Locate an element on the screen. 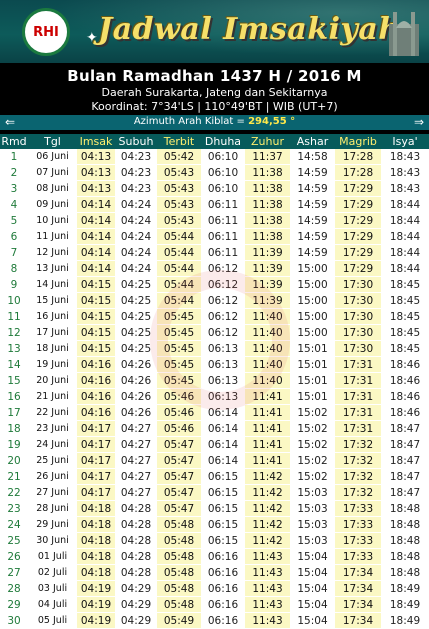 This screenshot has height=629, width=429. table-cell: 15 is located at coordinates (14, 380).